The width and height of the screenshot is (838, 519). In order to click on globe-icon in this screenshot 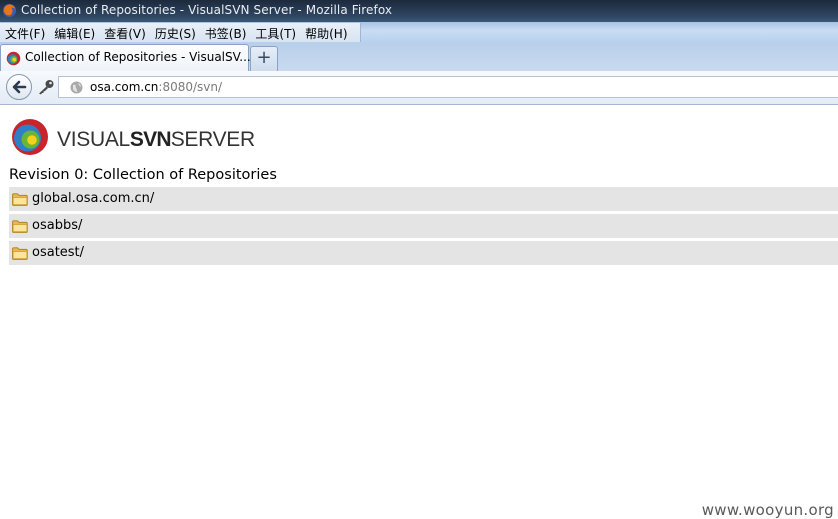, I will do `click(76, 87)`.